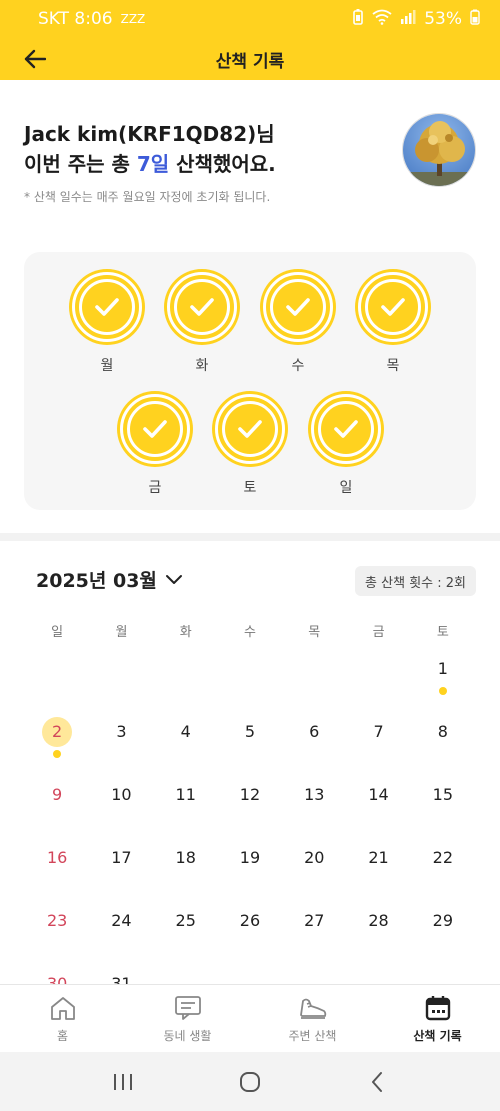 This screenshot has height=1111, width=500. Describe the element at coordinates (185, 920) in the screenshot. I see `calendar-day-number: 25` at that location.